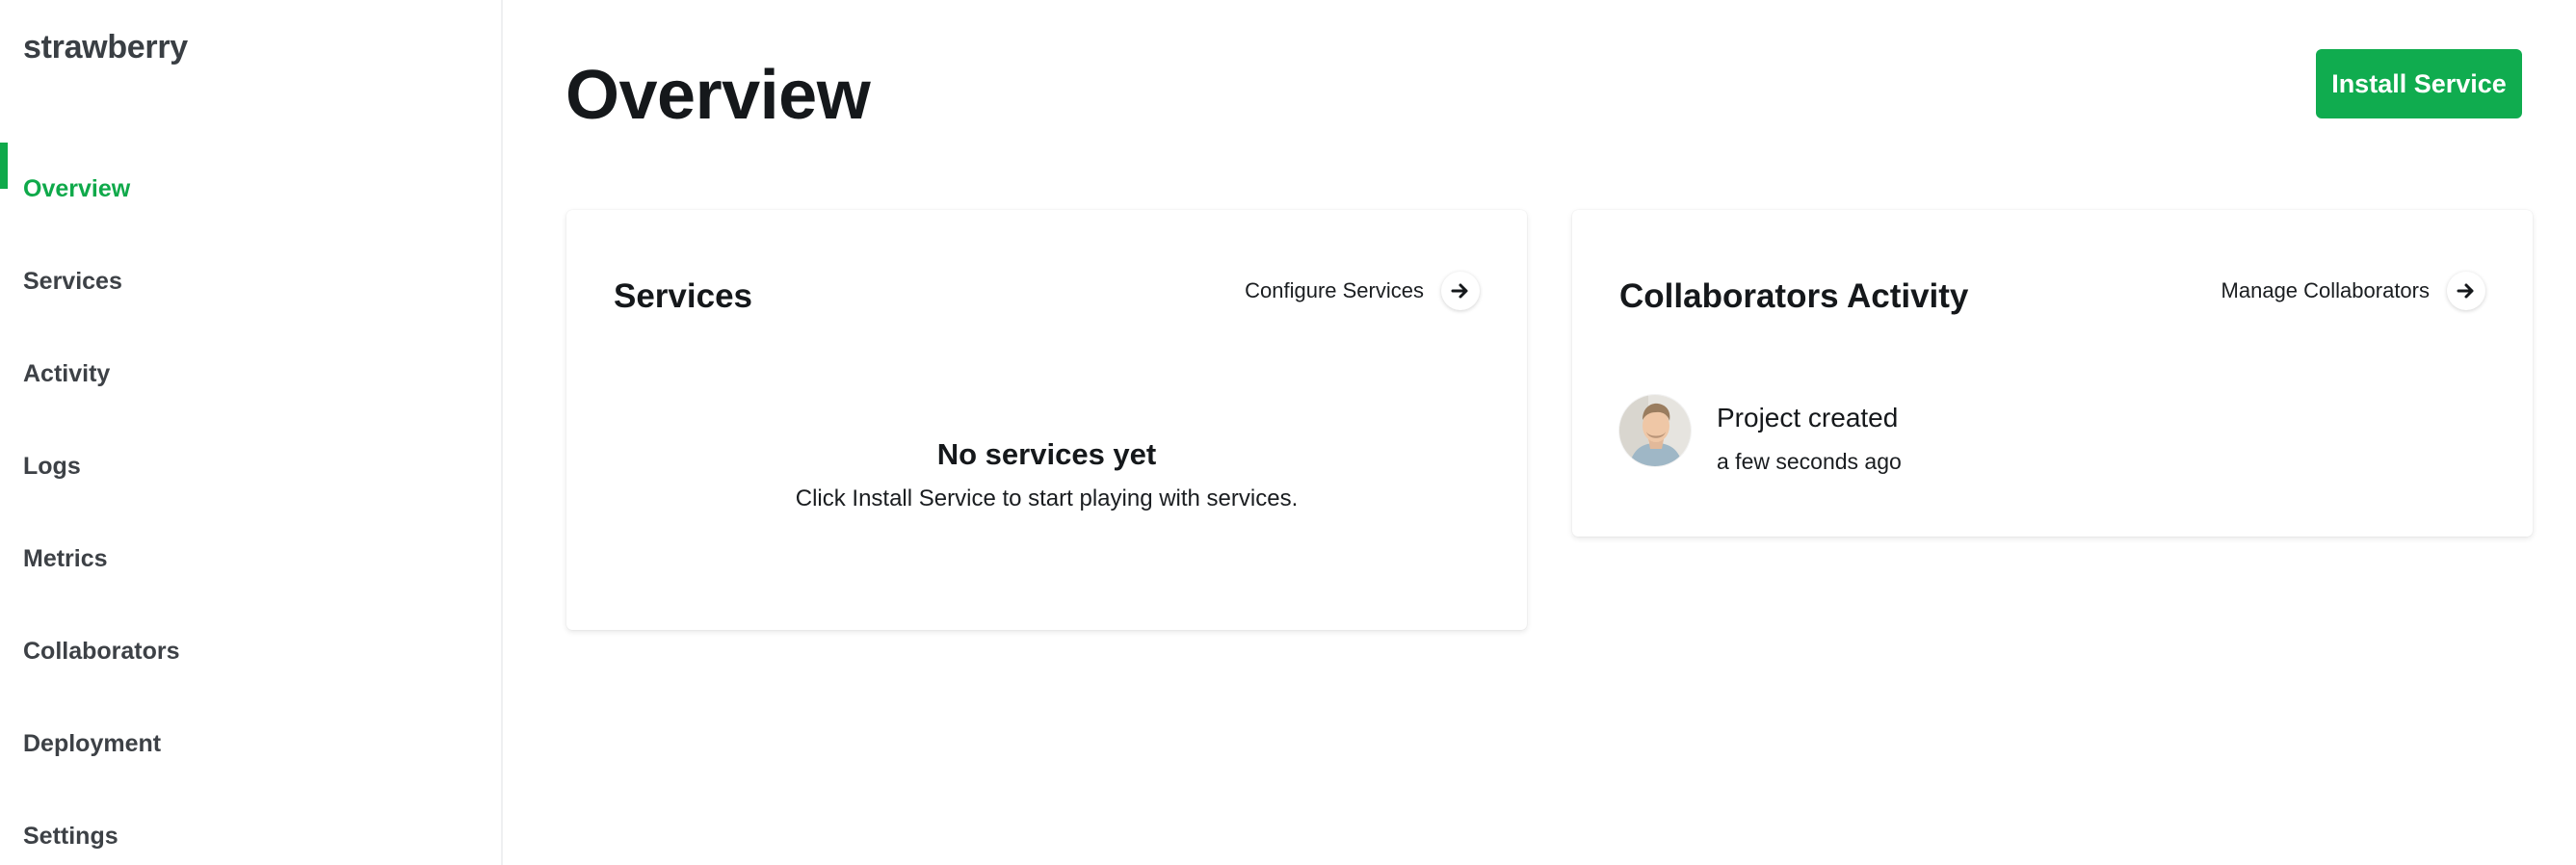 The width and height of the screenshot is (2576, 865). Describe the element at coordinates (72, 281) in the screenshot. I see `sidebar-item-label: Services` at that location.